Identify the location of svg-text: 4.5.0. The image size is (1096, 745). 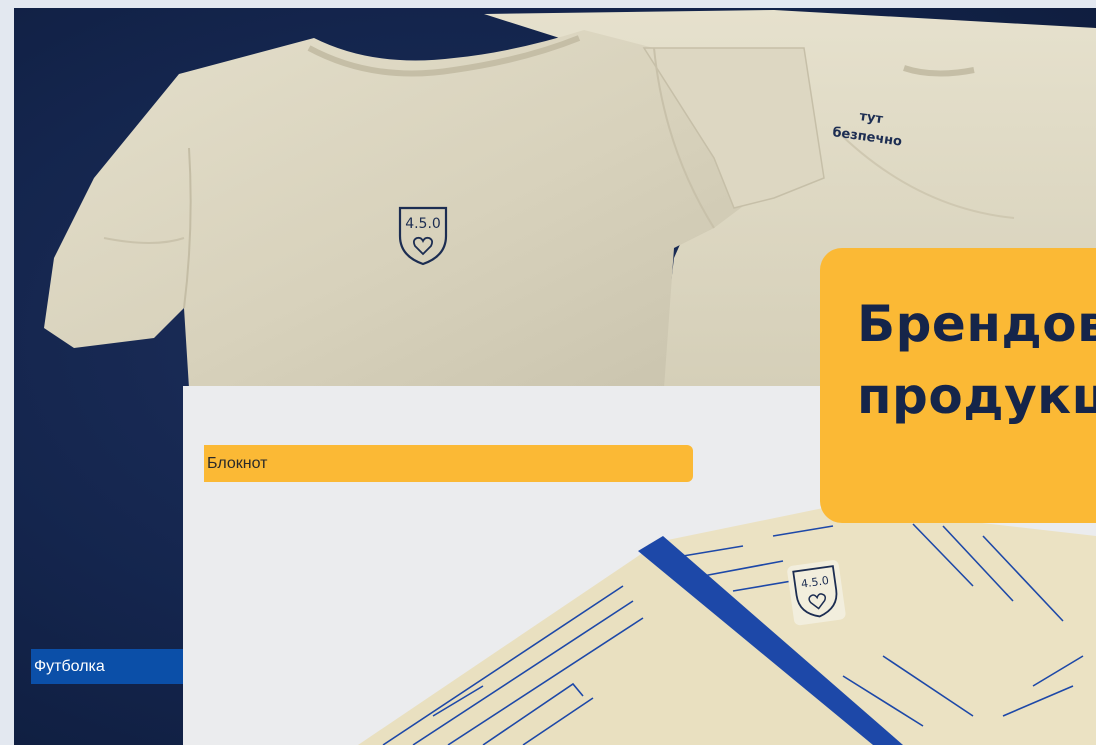
(423, 224).